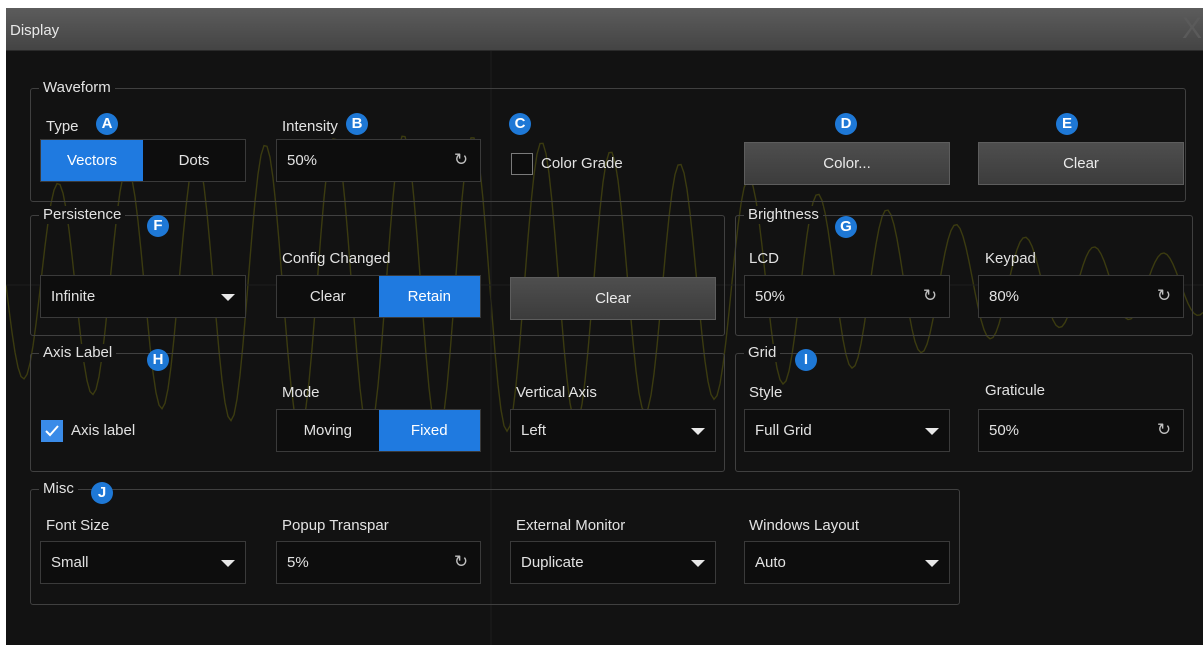 This screenshot has width=1203, height=645. Describe the element at coordinates (534, 430) in the screenshot. I see `vertical-axis-value: Left` at that location.